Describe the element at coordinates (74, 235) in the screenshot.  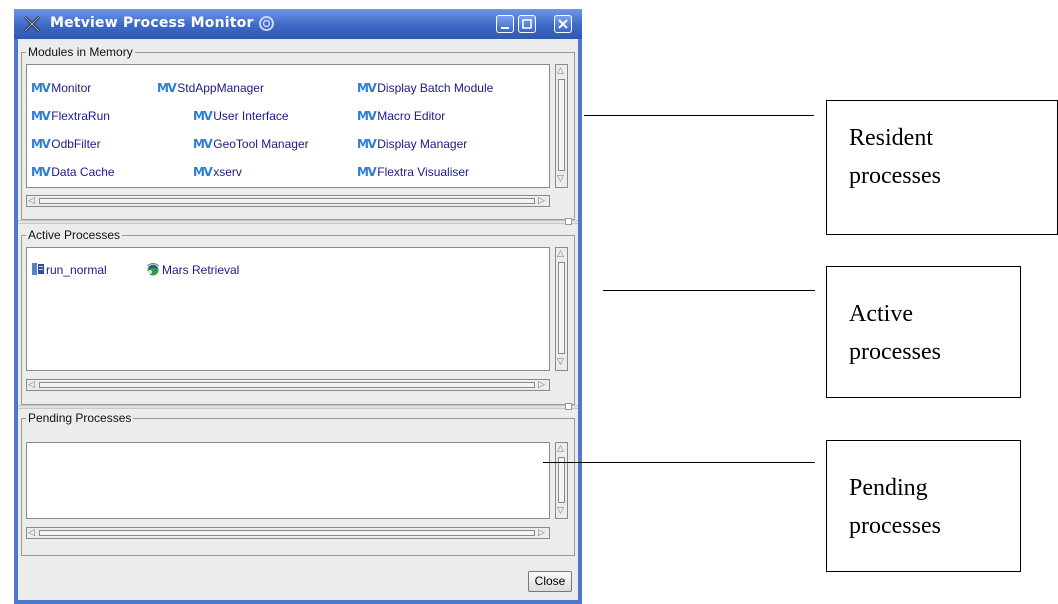
I see `active-group-label: Active Processes` at that location.